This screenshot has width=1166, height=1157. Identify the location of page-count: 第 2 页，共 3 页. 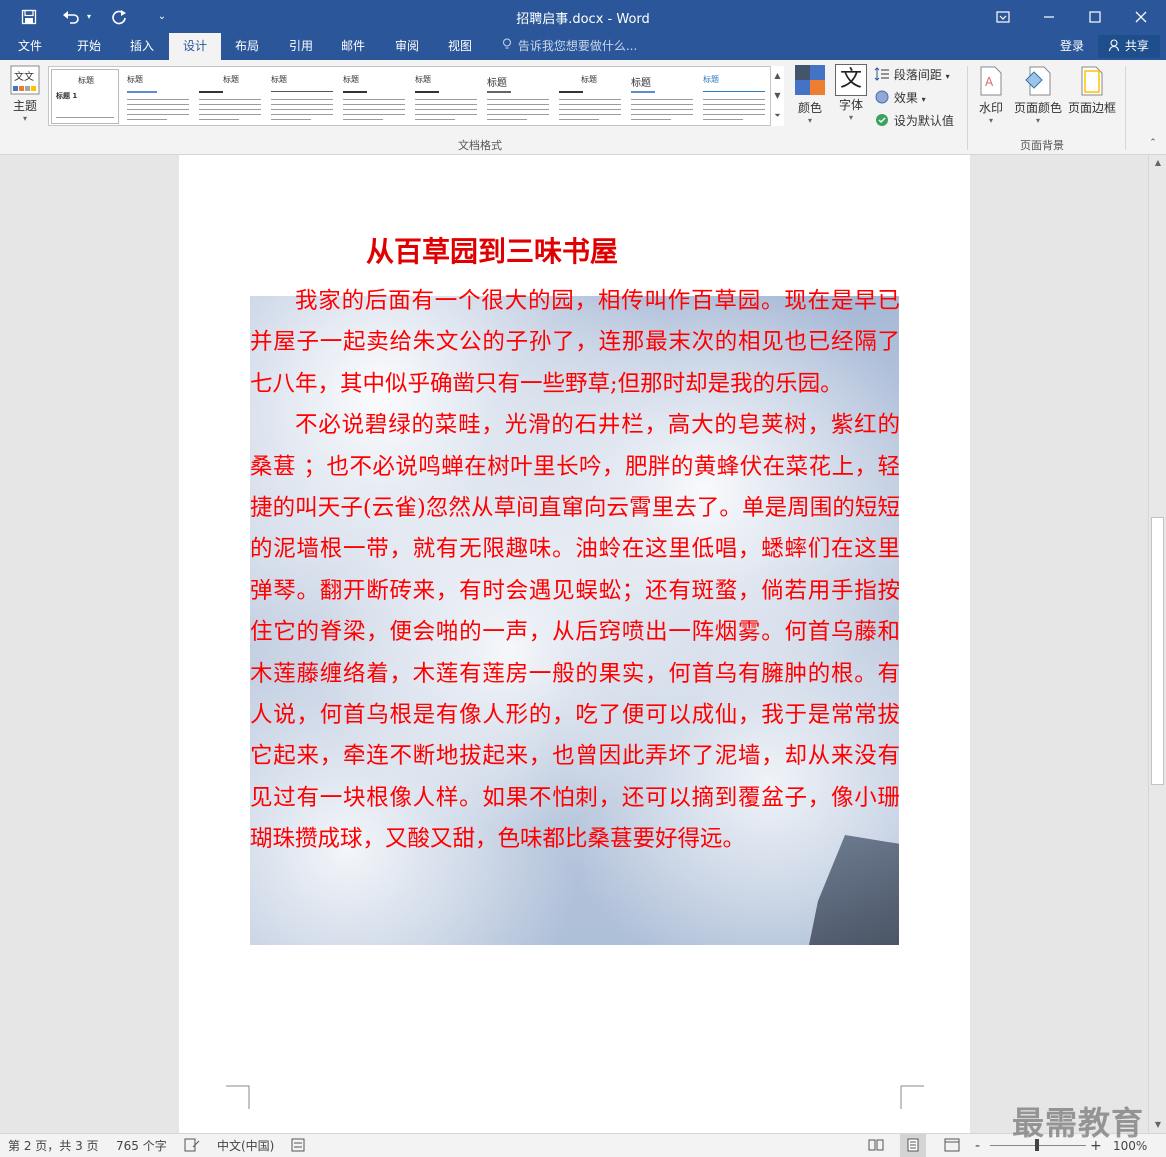
(53, 1145).